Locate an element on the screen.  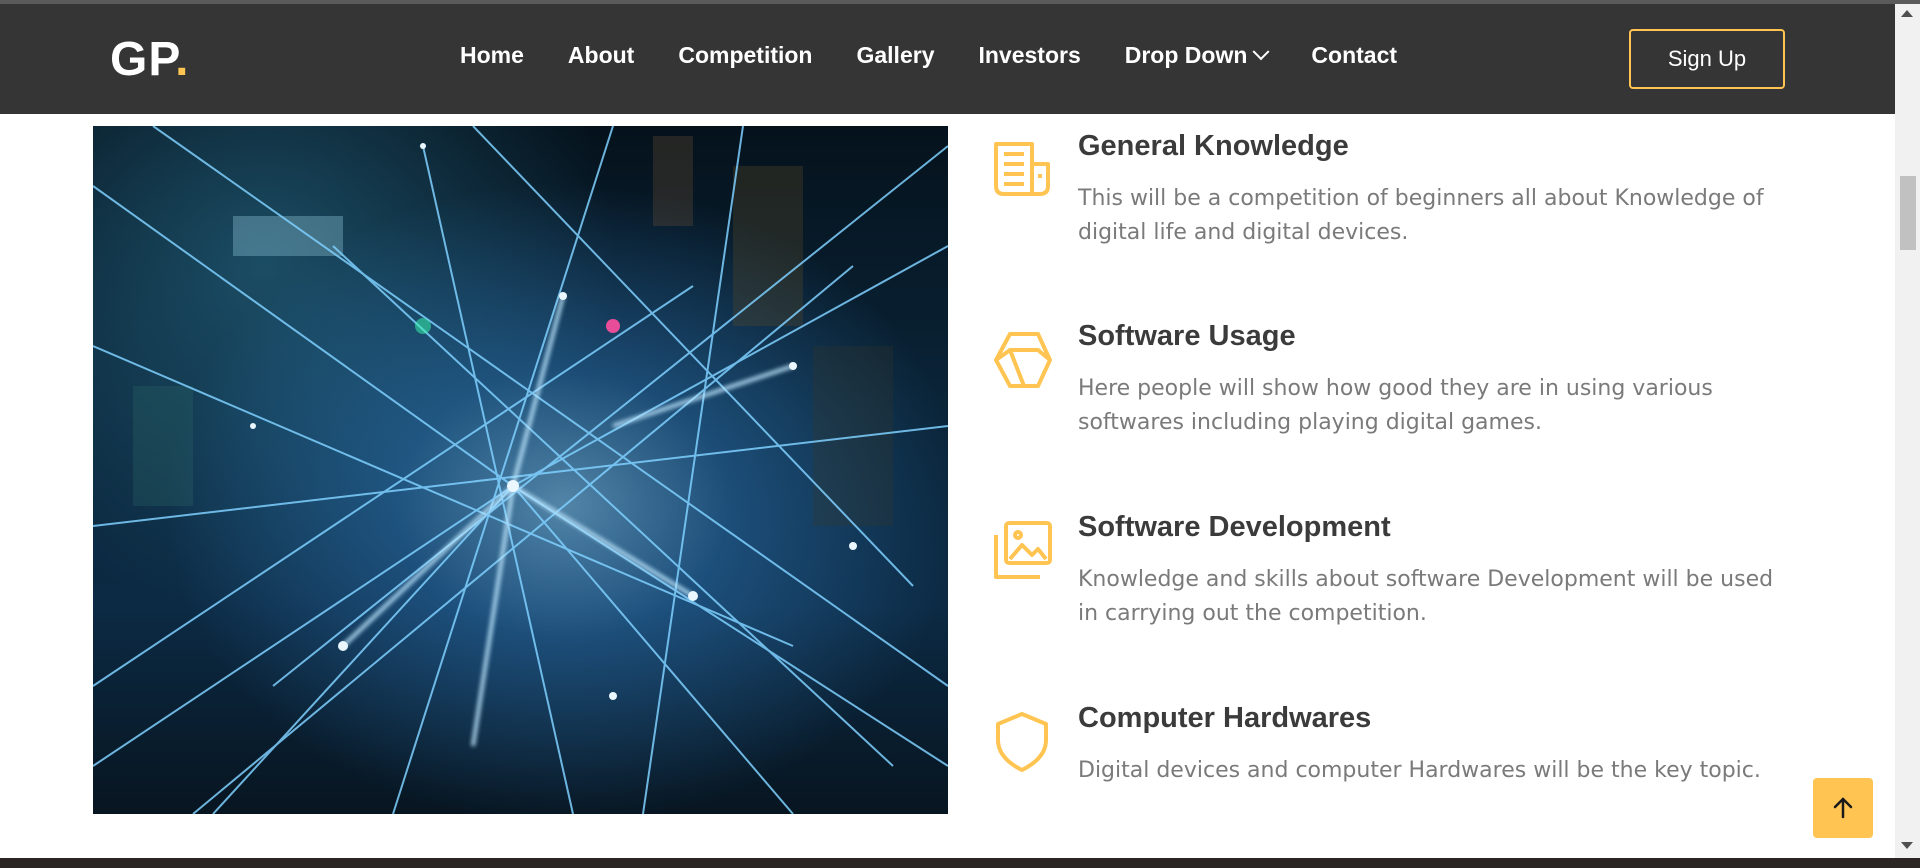
sign-up-button: Sign Up is located at coordinates (1707, 59).